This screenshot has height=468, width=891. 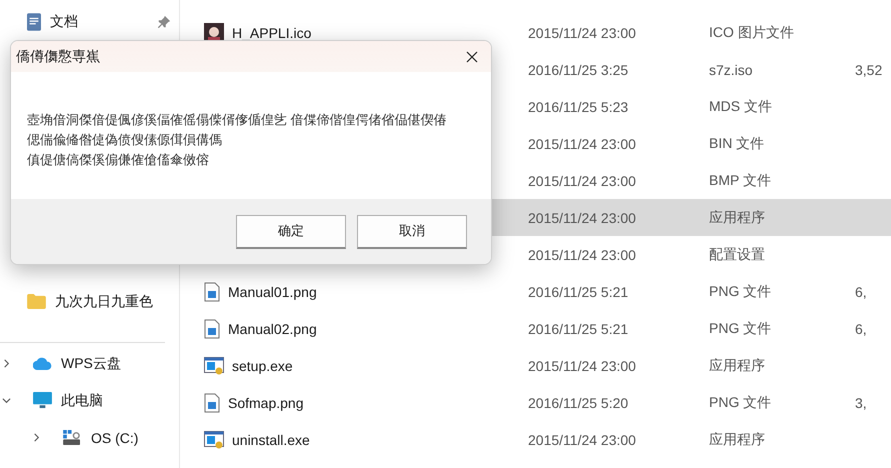 I want to click on sidebar-item: 文档, so click(x=64, y=21).